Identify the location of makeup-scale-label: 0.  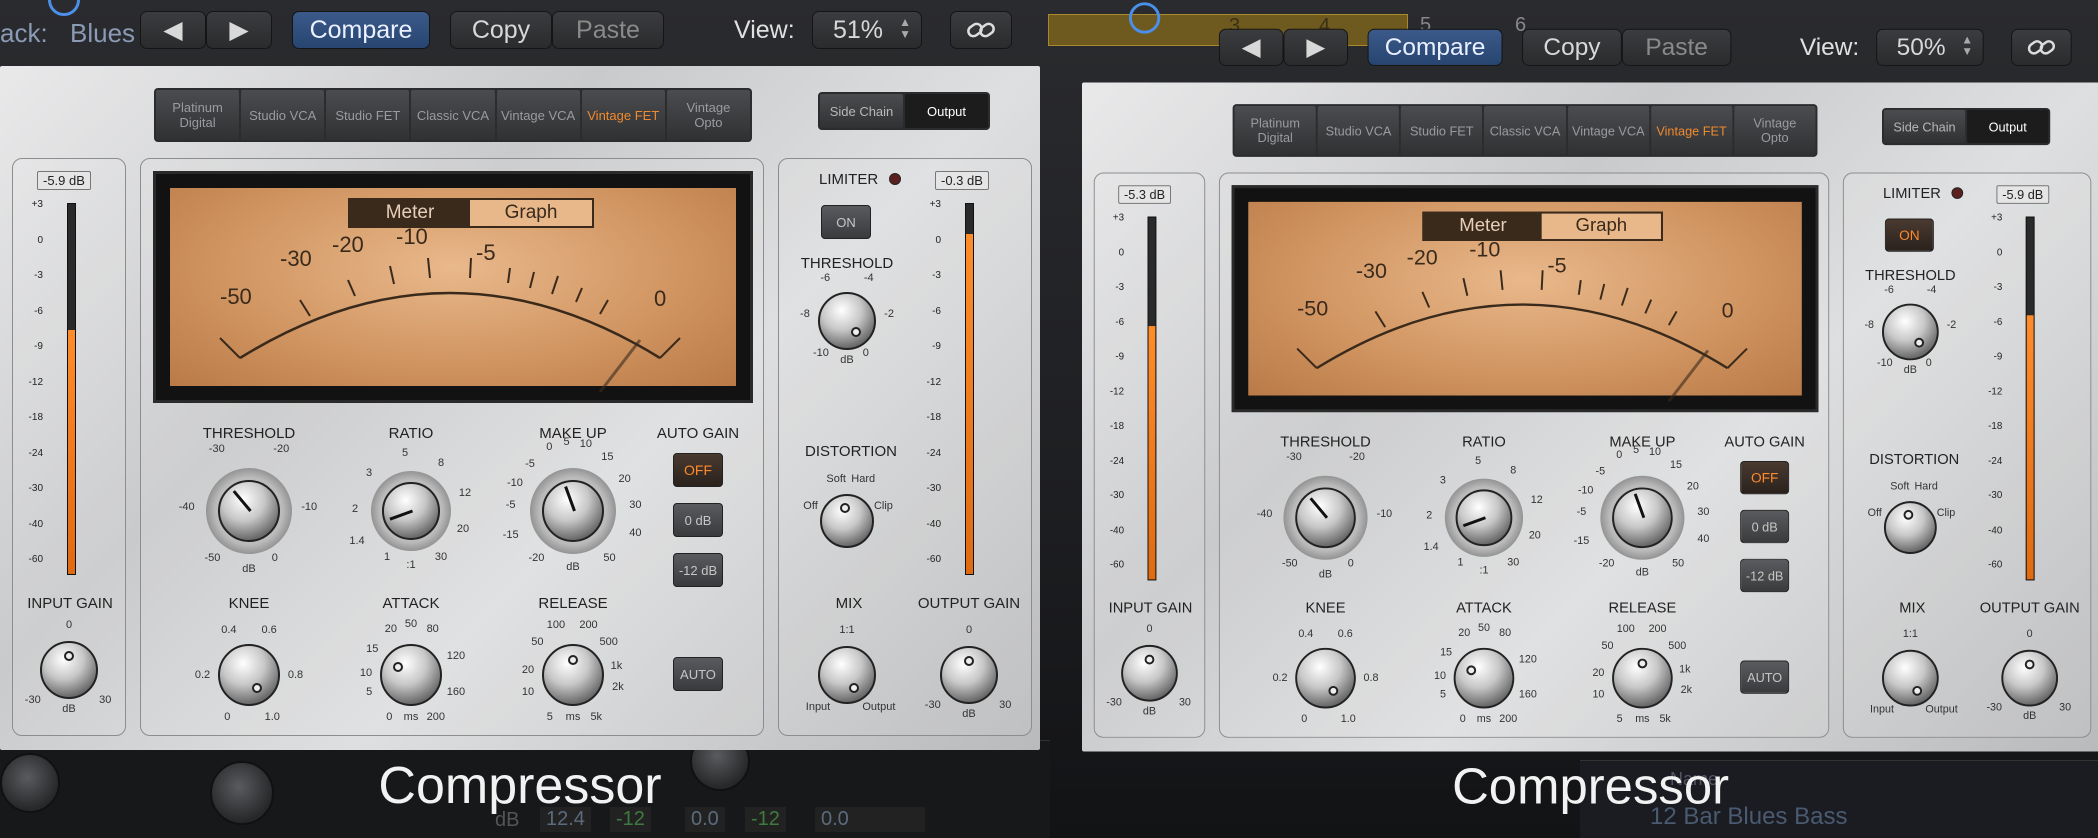
(549, 446).